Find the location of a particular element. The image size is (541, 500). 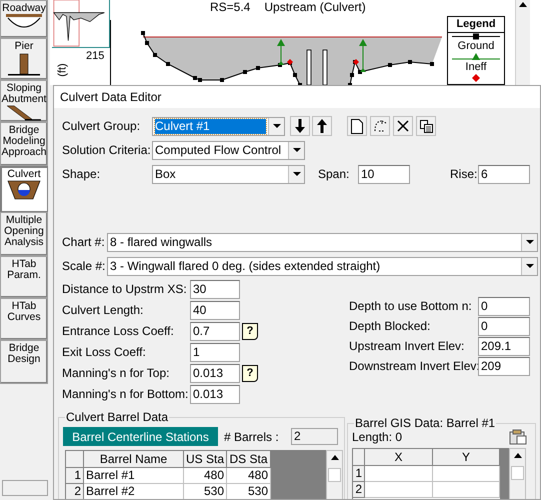

down-arrow-icon is located at coordinates (300, 126).